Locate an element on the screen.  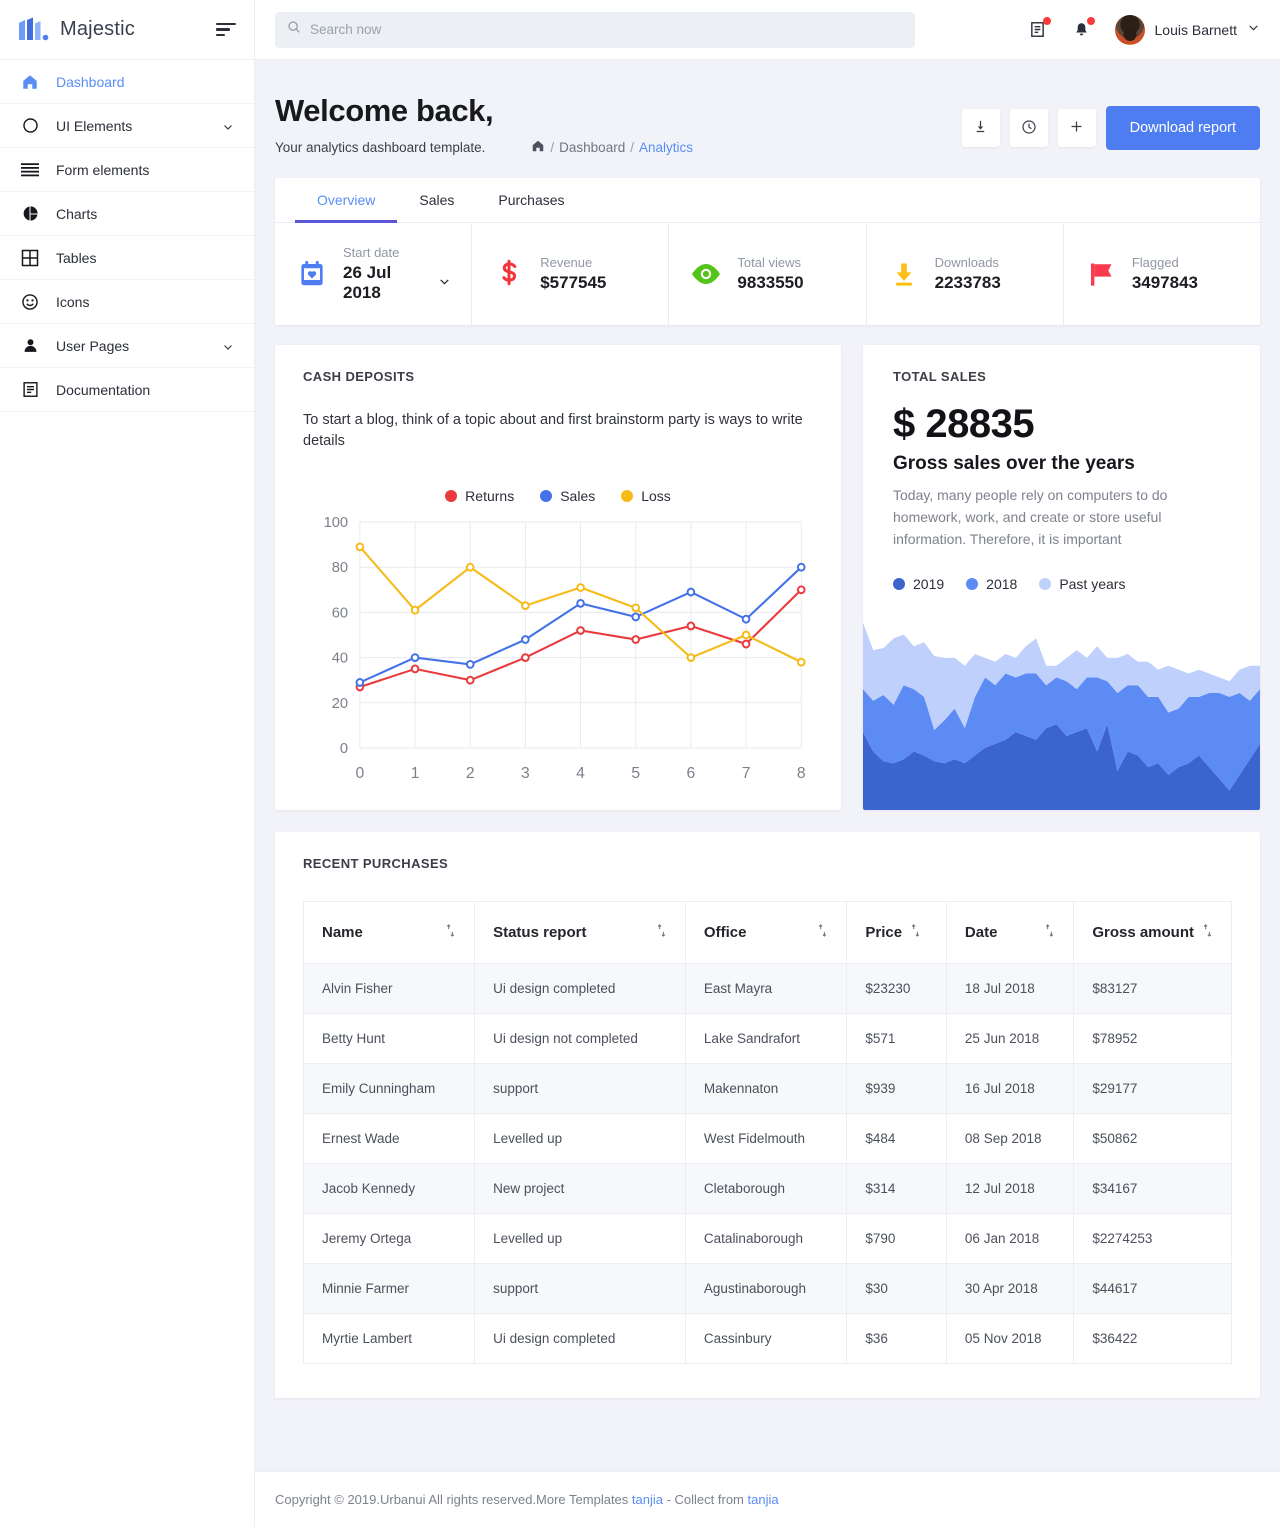
sidebar-item-ui-elements: UI Elements is located at coordinates (127, 126).